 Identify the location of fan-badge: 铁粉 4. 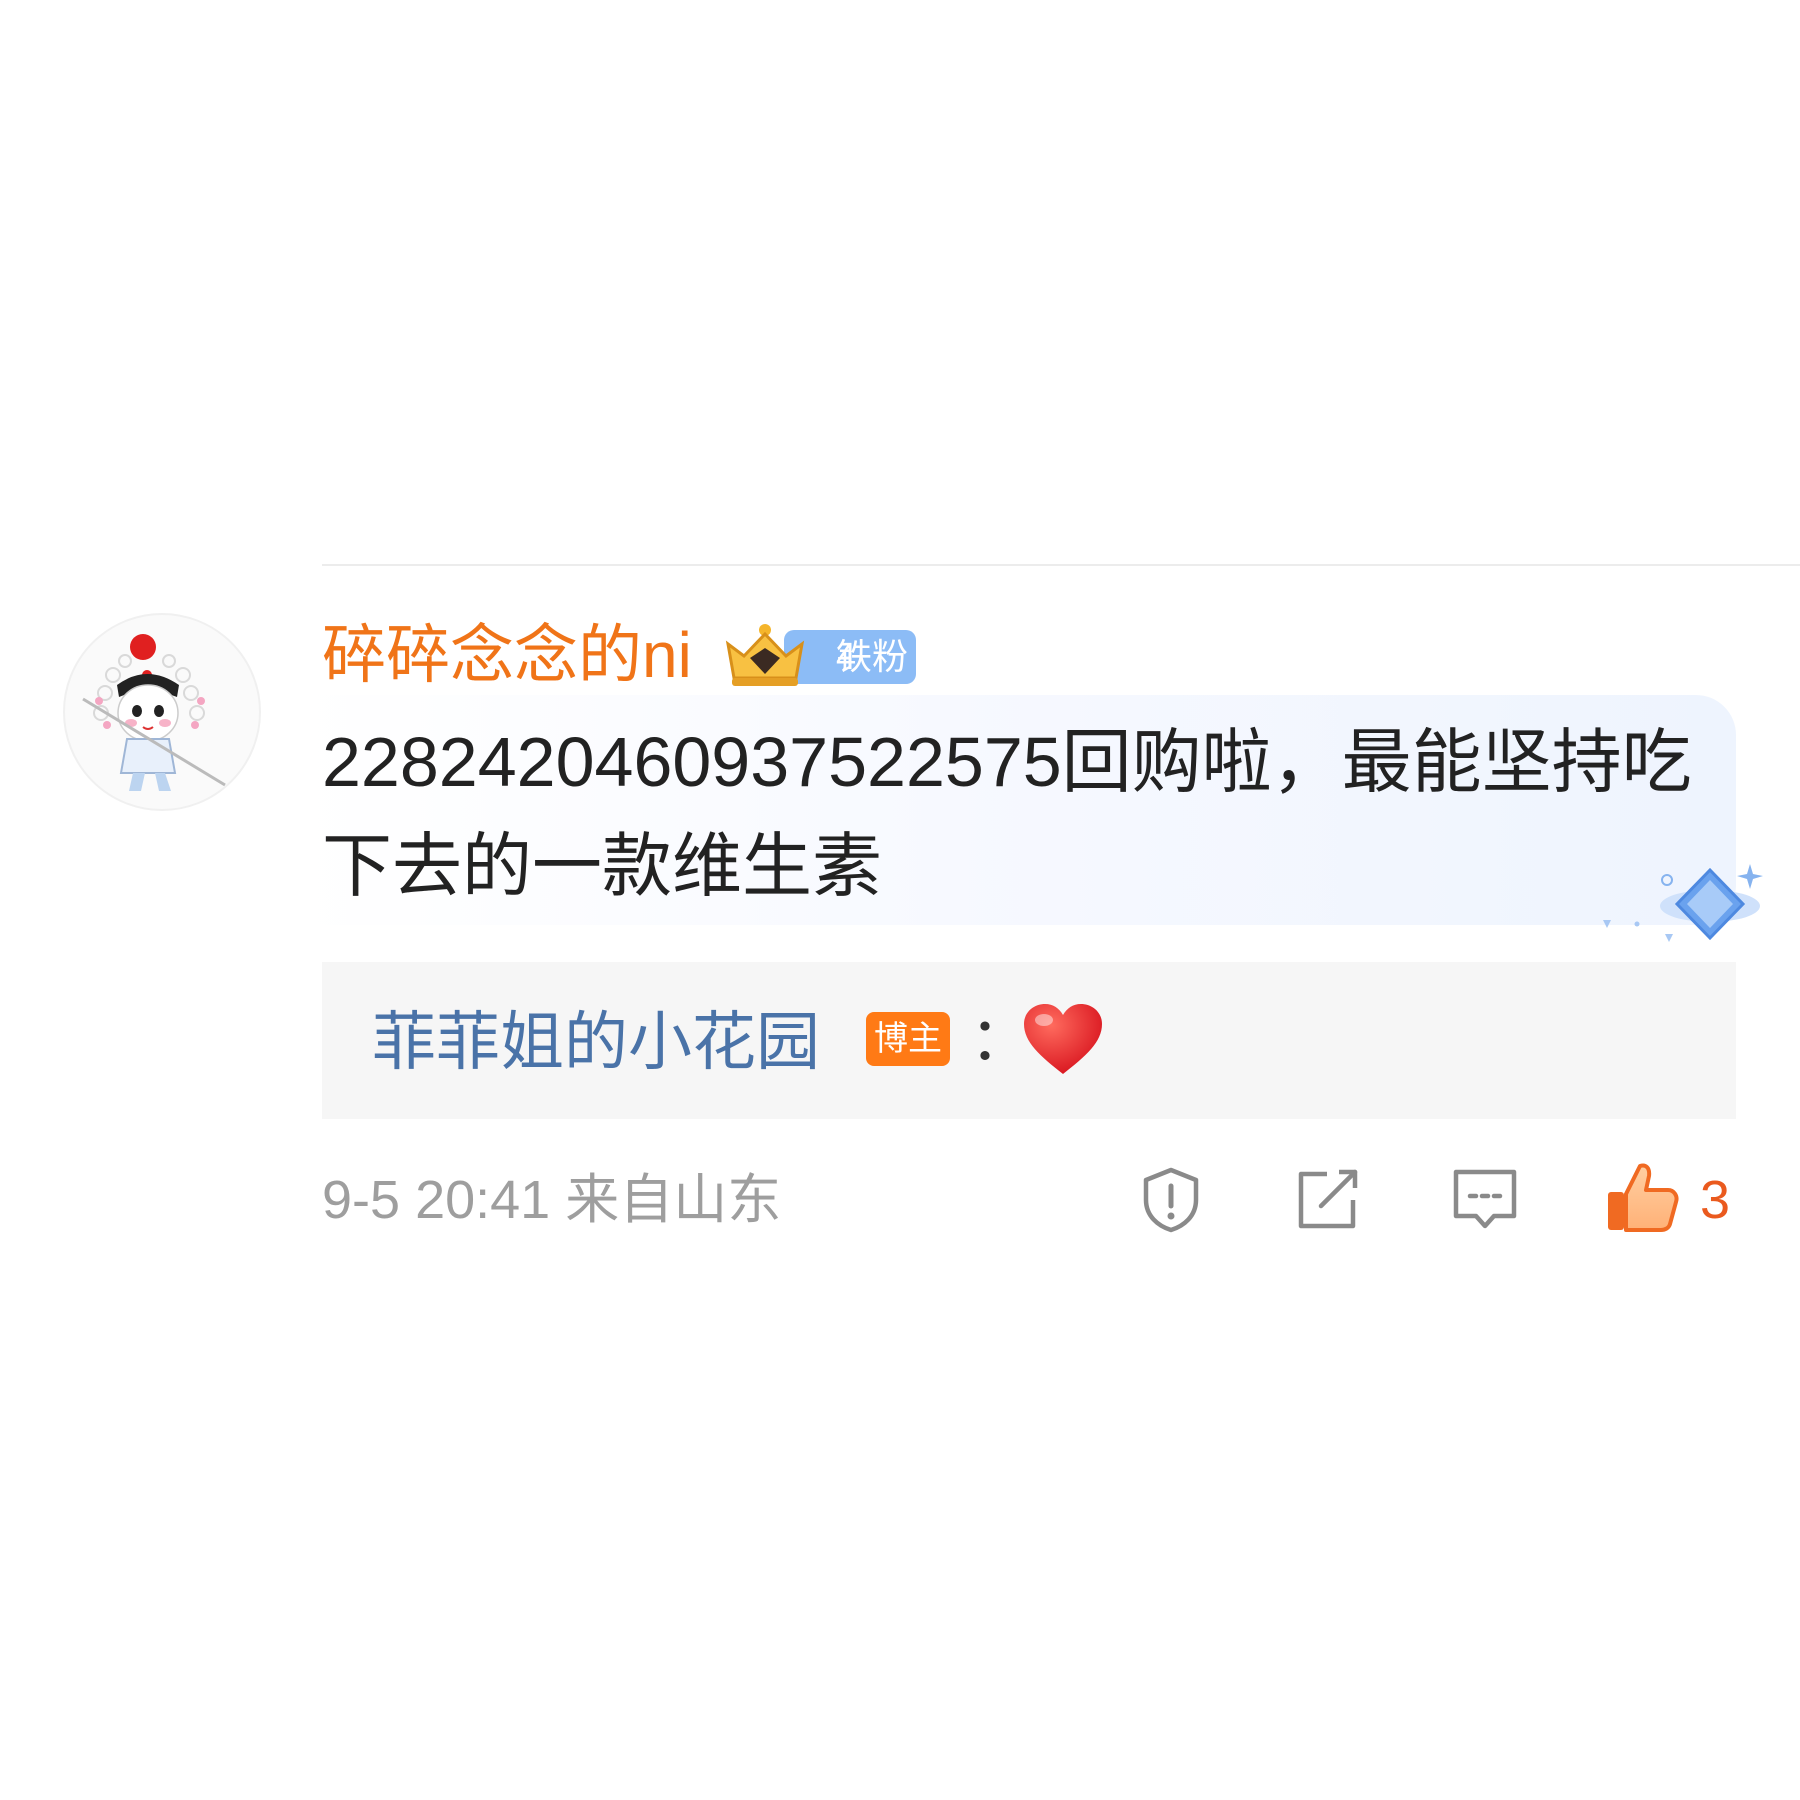
(819, 655).